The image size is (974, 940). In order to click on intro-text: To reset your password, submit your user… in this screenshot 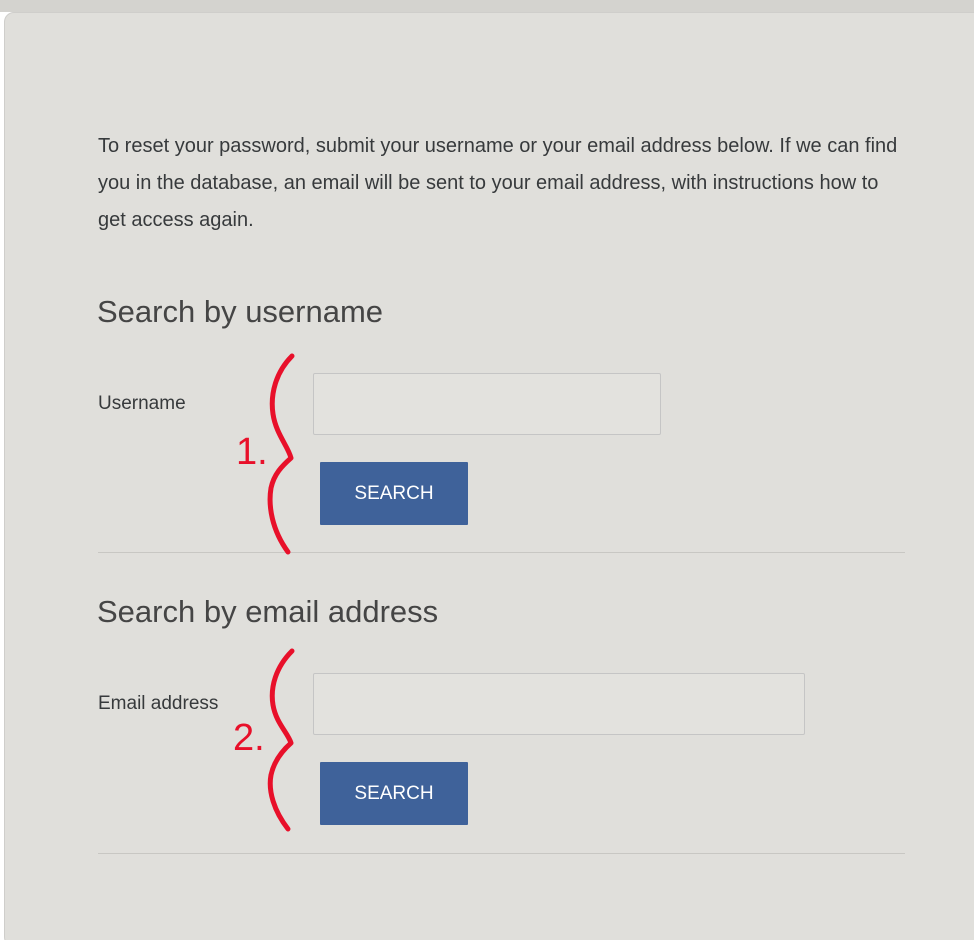, I will do `click(498, 183)`.